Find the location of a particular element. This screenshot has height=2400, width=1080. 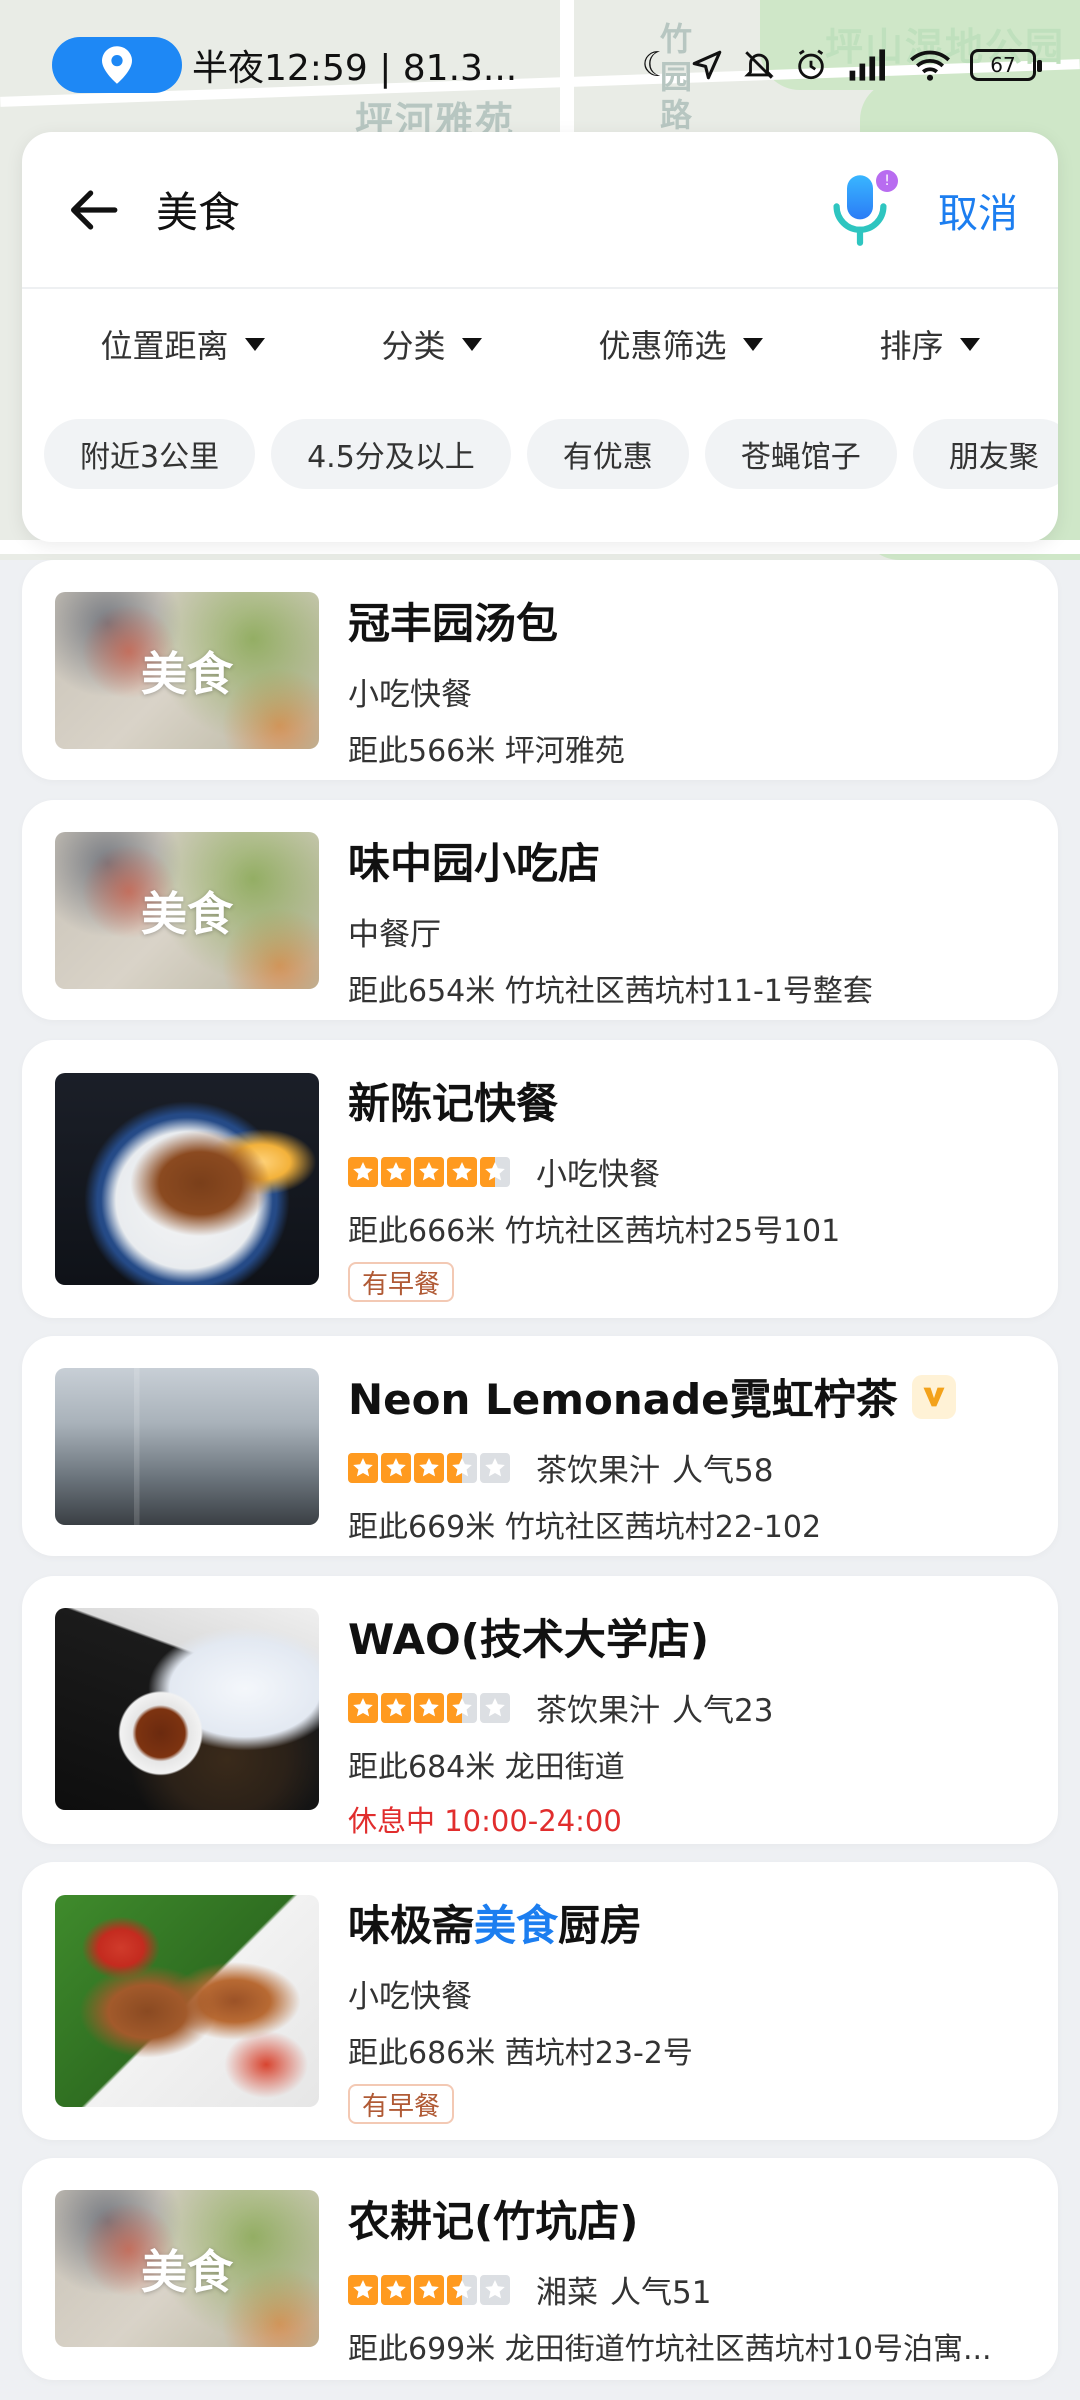

result-category: 湘菜 is located at coordinates (567, 2293).